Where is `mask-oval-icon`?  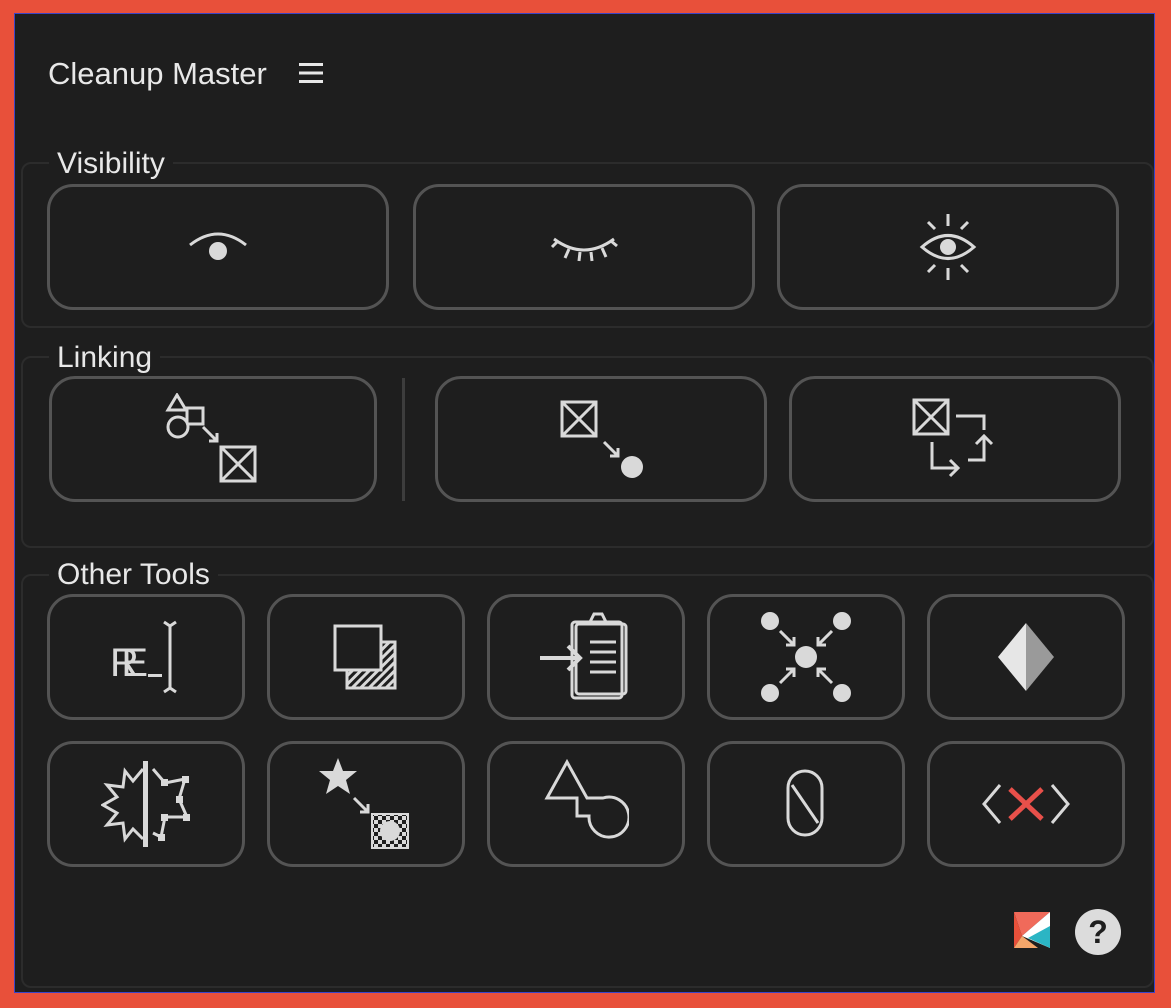 mask-oval-icon is located at coordinates (805, 803).